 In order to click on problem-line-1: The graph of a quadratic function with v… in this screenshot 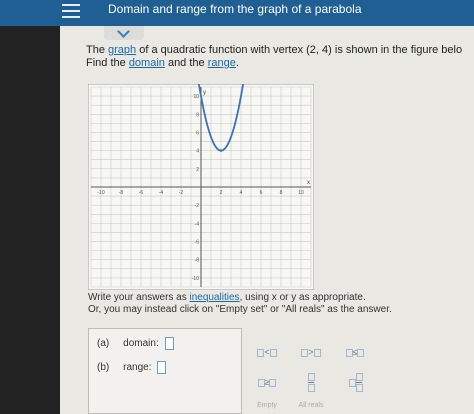, I will do `click(274, 50)`.